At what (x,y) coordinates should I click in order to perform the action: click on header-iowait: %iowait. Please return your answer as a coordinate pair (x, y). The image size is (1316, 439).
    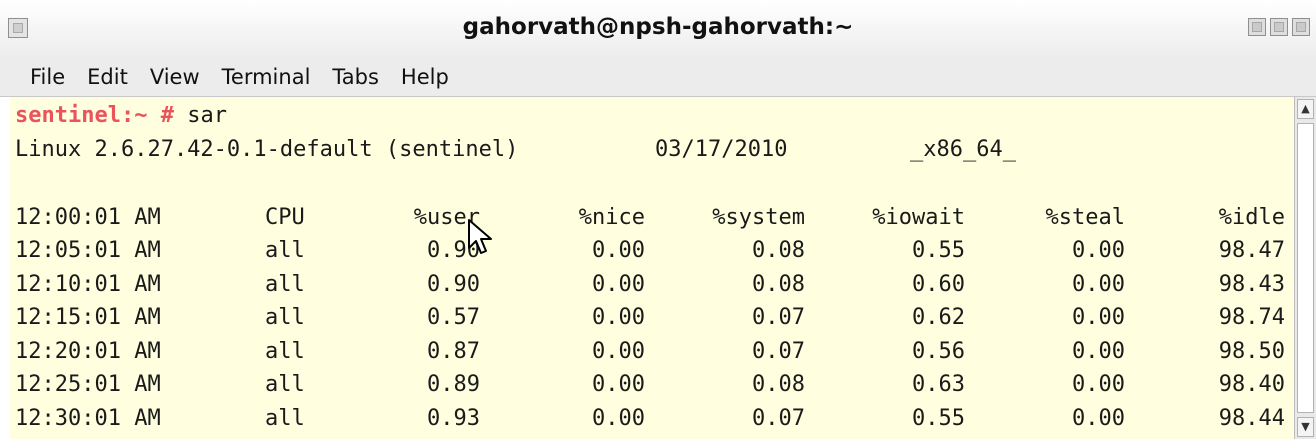
    Looking at the image, I should click on (918, 217).